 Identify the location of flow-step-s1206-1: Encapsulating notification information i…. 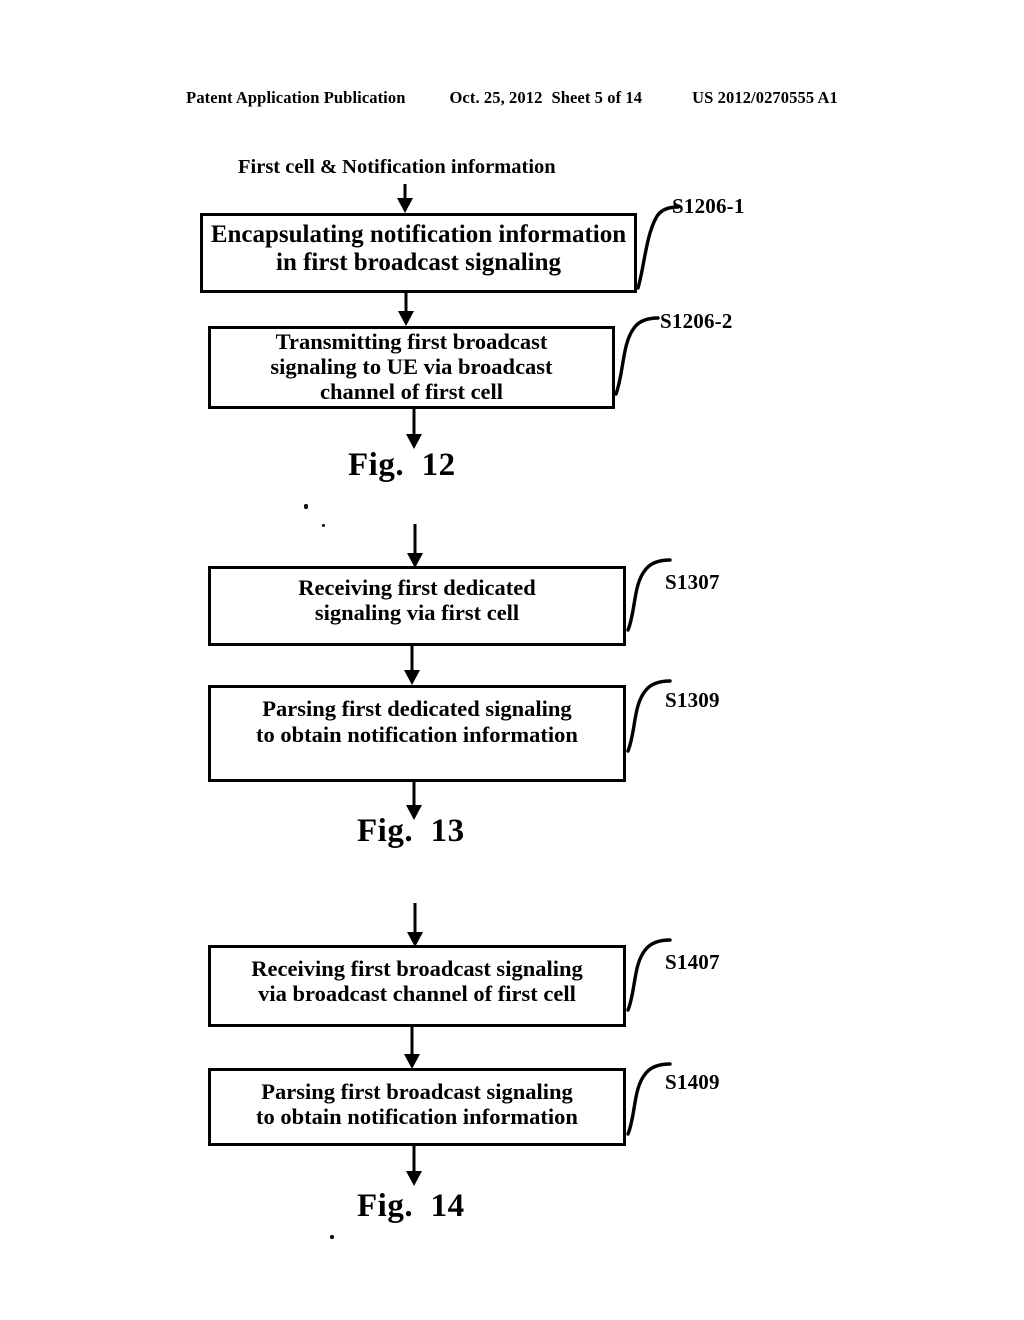
(418, 253).